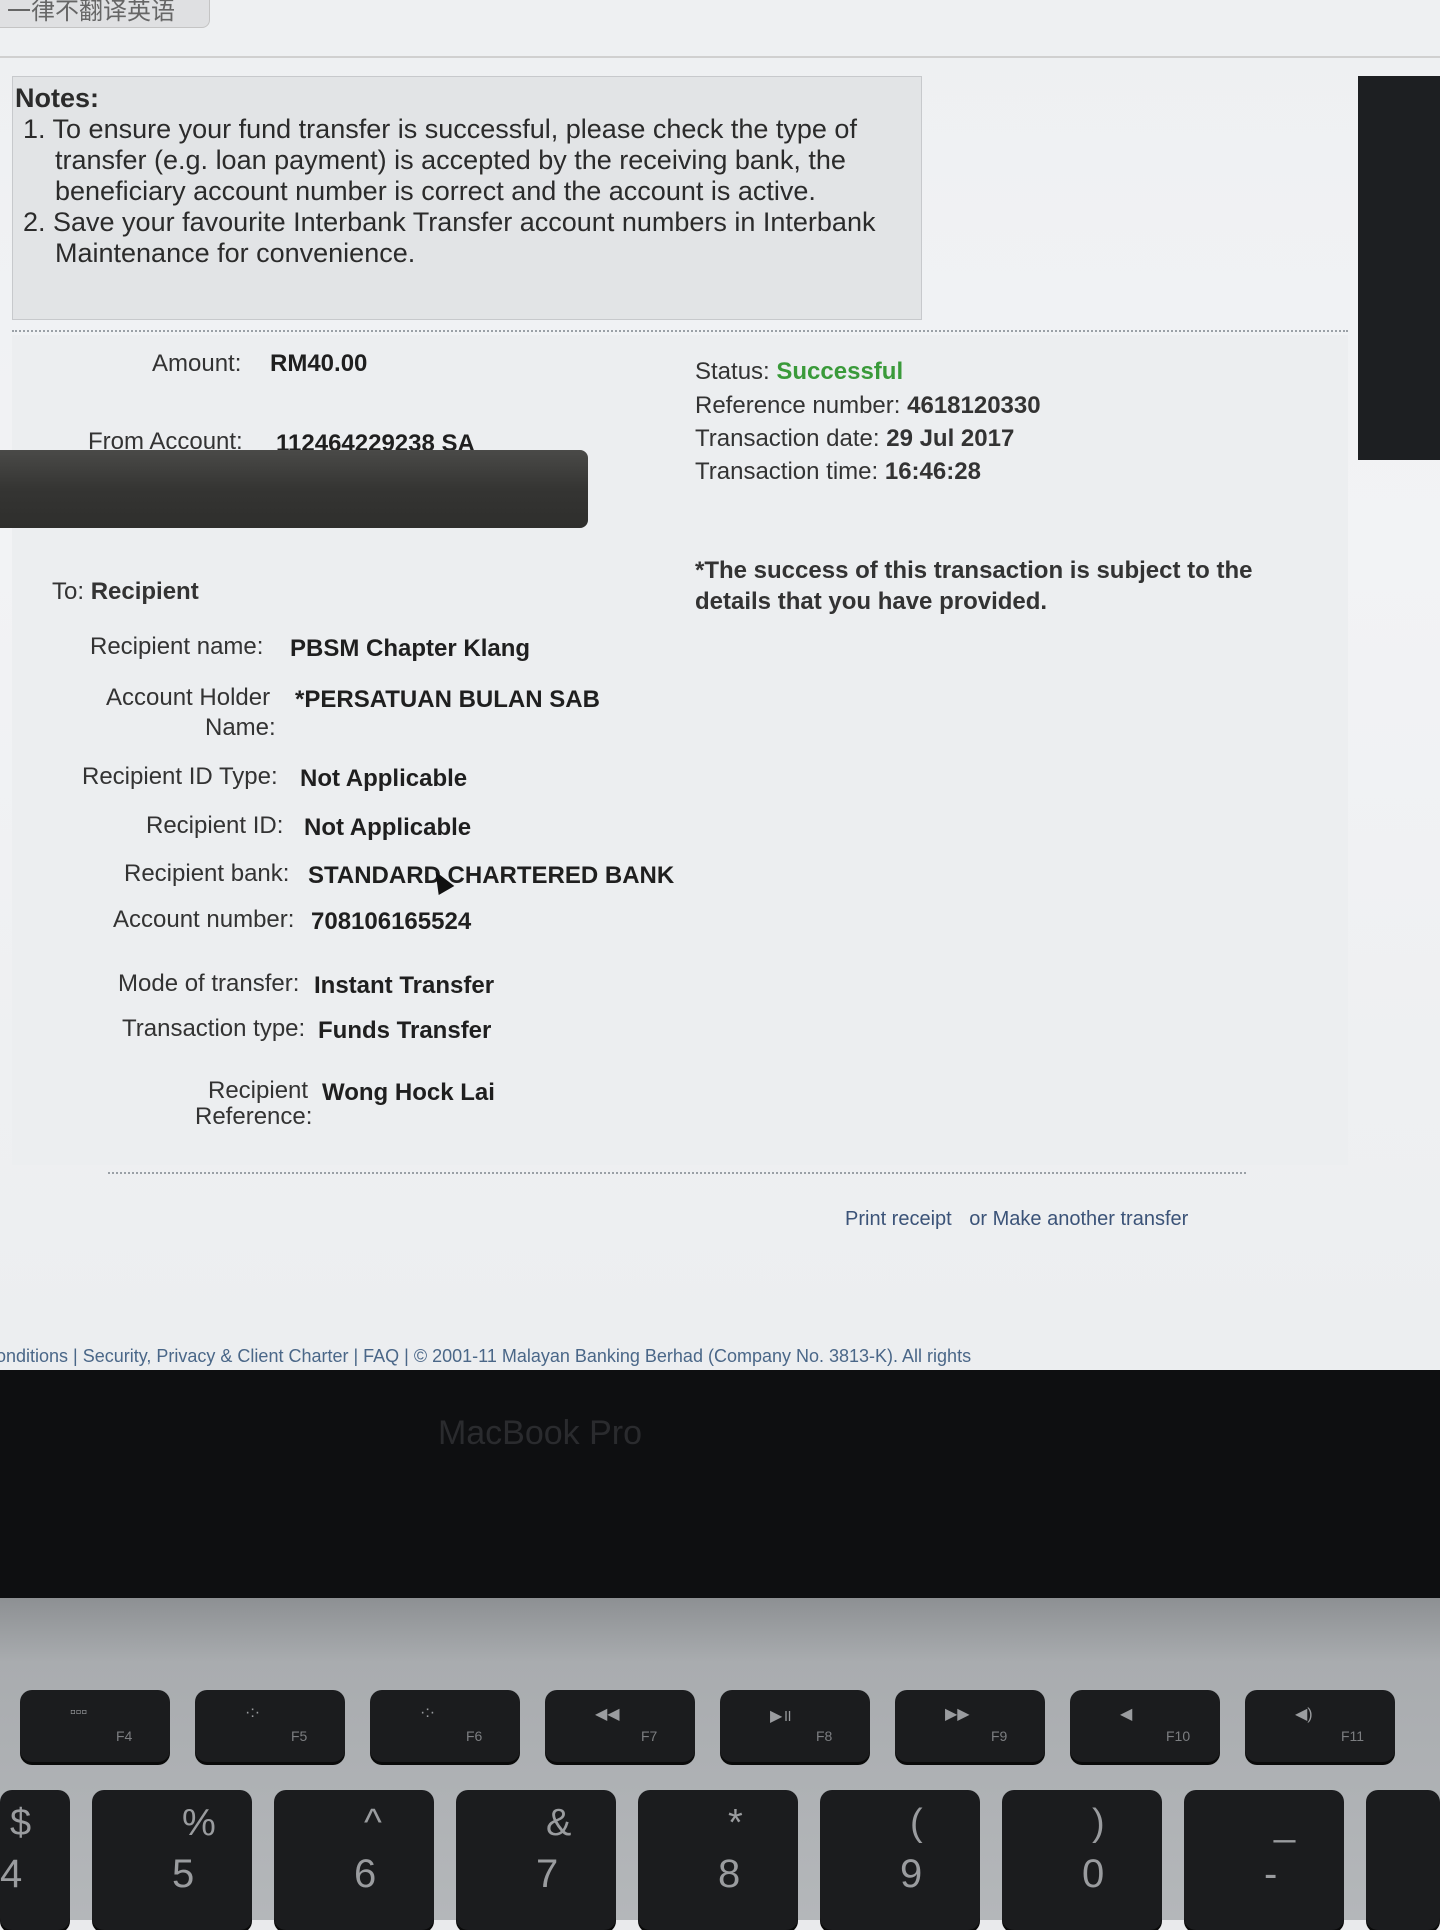 The width and height of the screenshot is (1440, 1930). What do you see at coordinates (649, 1736) in the screenshot?
I see `key-label: F7` at bounding box center [649, 1736].